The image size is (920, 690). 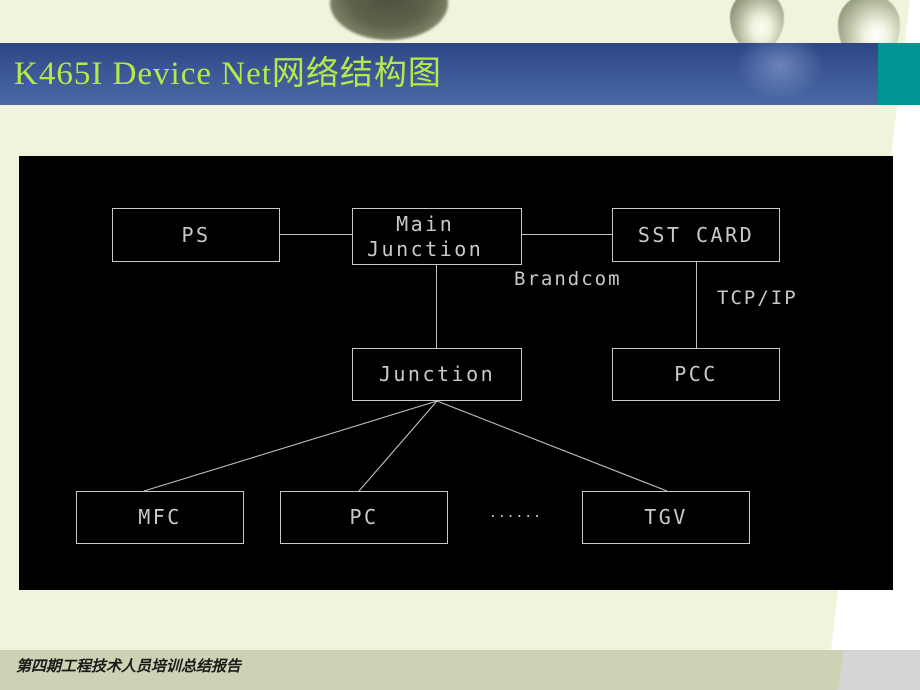 I want to click on node-sst-card-label: SST CARD, so click(x=696, y=234).